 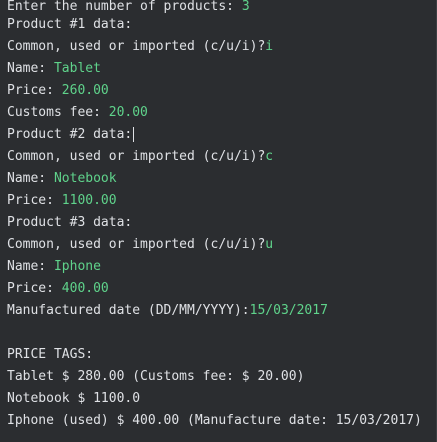 What do you see at coordinates (156, 376) in the screenshot?
I see `prompt-text: Tablet $ 280.00 (Customs fee: $ 20.00)` at bounding box center [156, 376].